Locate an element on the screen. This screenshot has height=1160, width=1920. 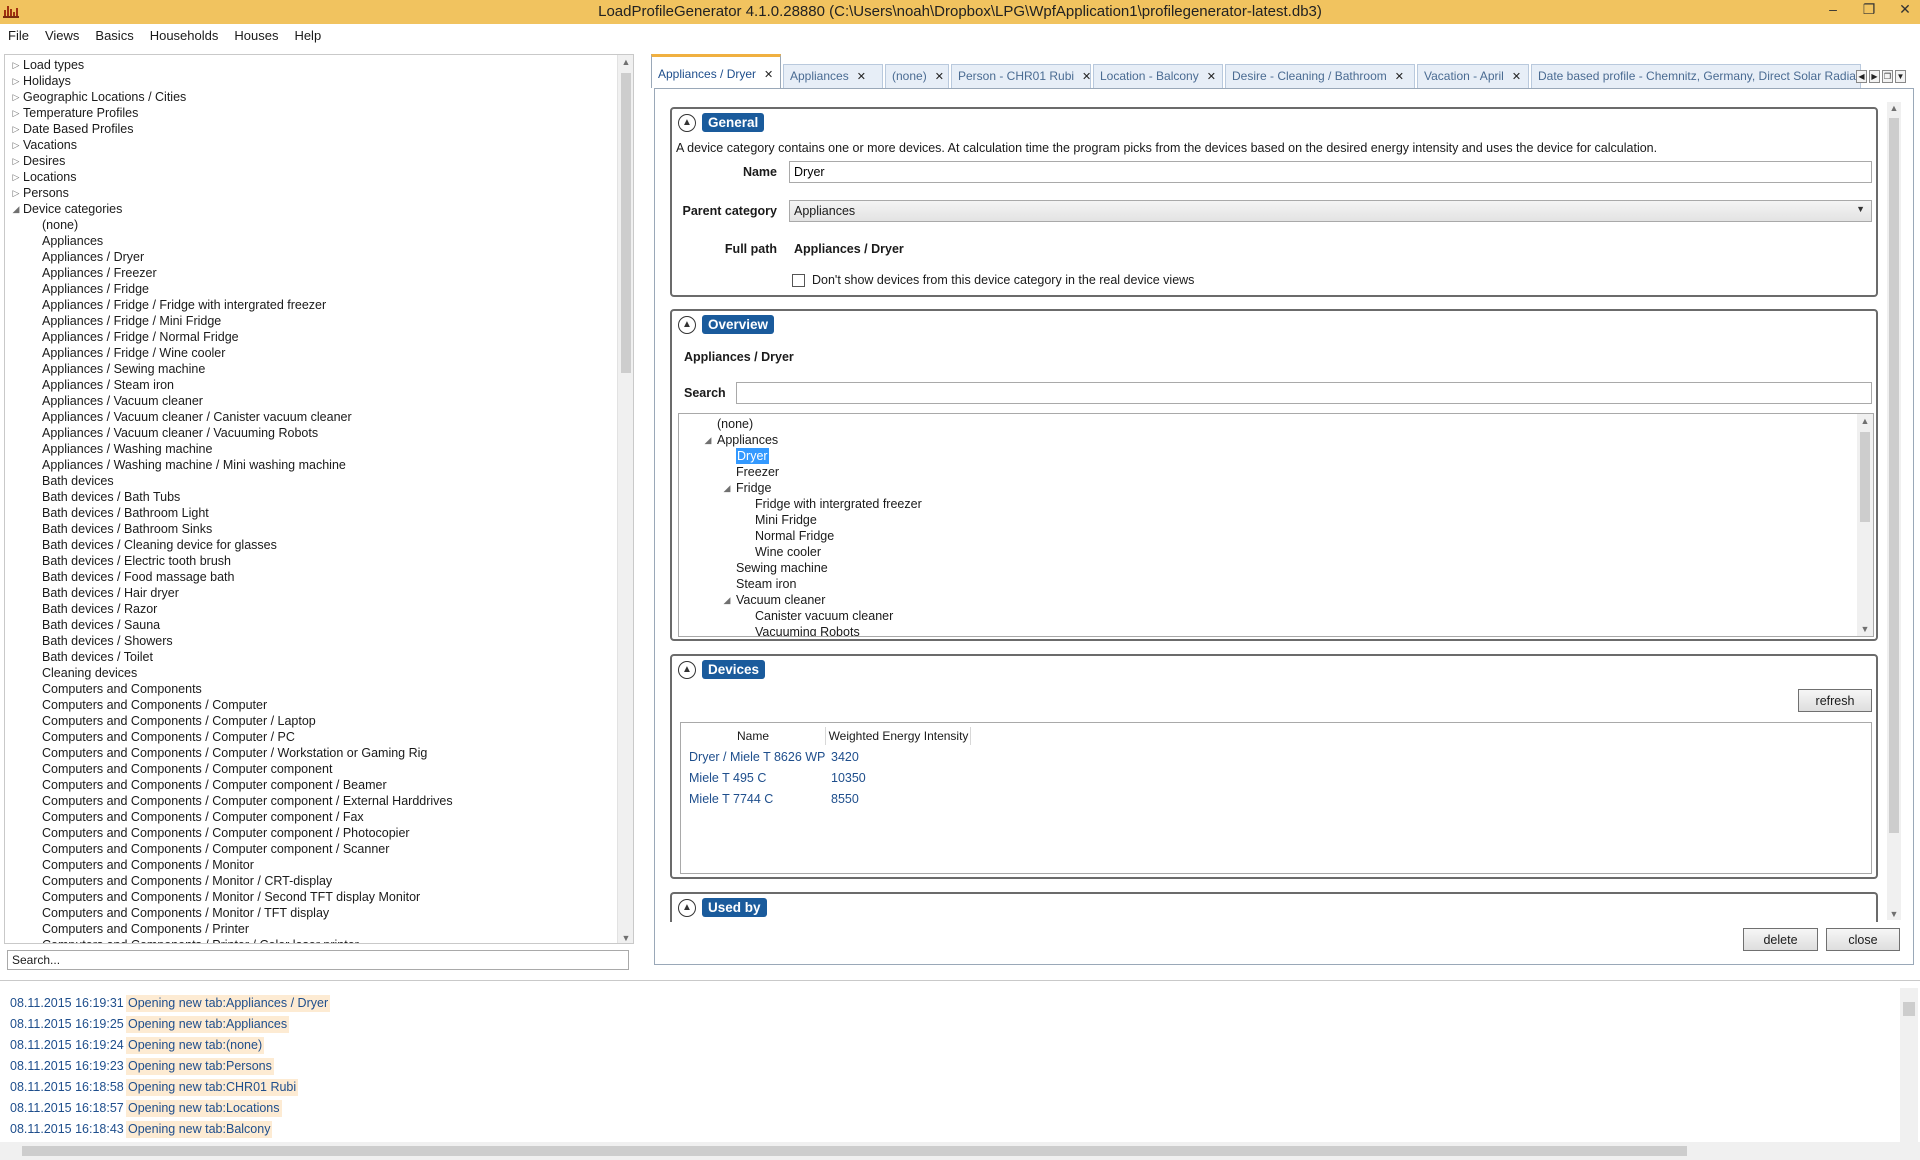
tree-node: Bath devices / Bathroom Sinks is located at coordinates (127, 529).